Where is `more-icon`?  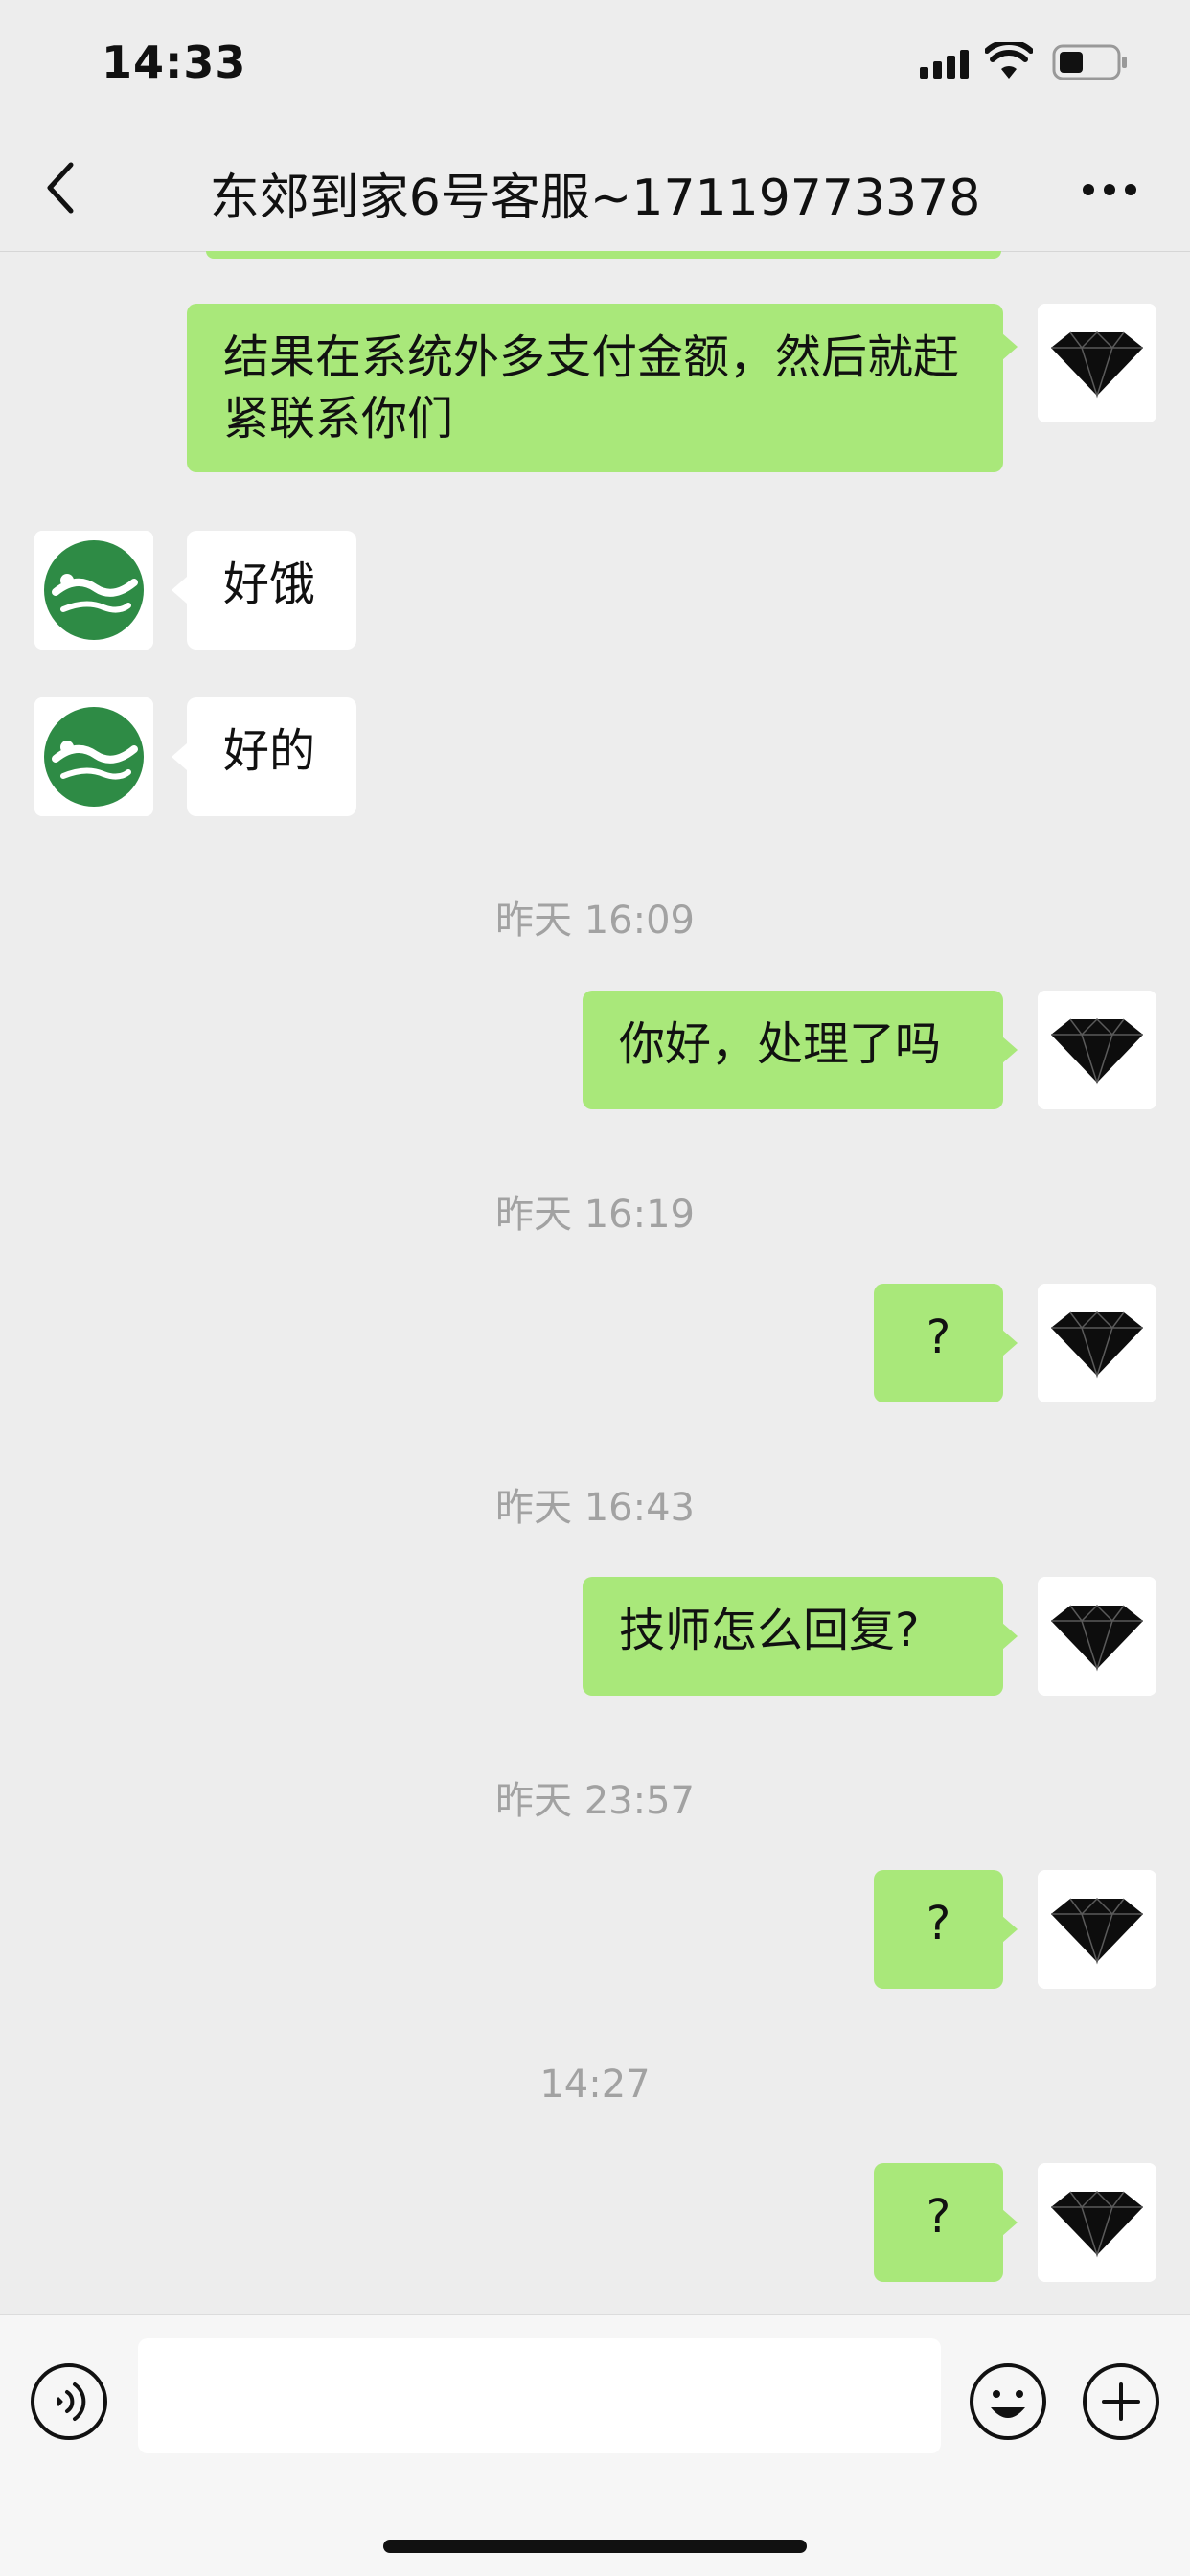 more-icon is located at coordinates (1109, 189).